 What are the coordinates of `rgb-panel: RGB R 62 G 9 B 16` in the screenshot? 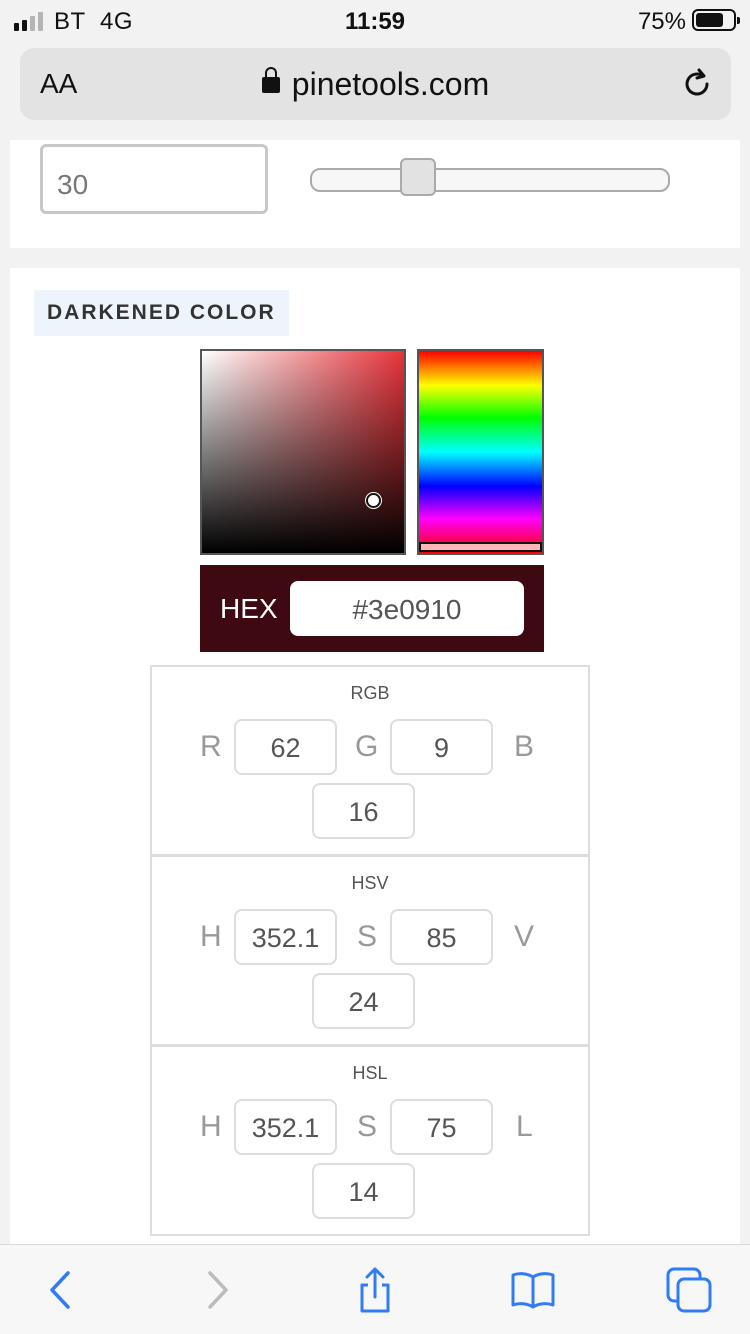 It's located at (370, 760).